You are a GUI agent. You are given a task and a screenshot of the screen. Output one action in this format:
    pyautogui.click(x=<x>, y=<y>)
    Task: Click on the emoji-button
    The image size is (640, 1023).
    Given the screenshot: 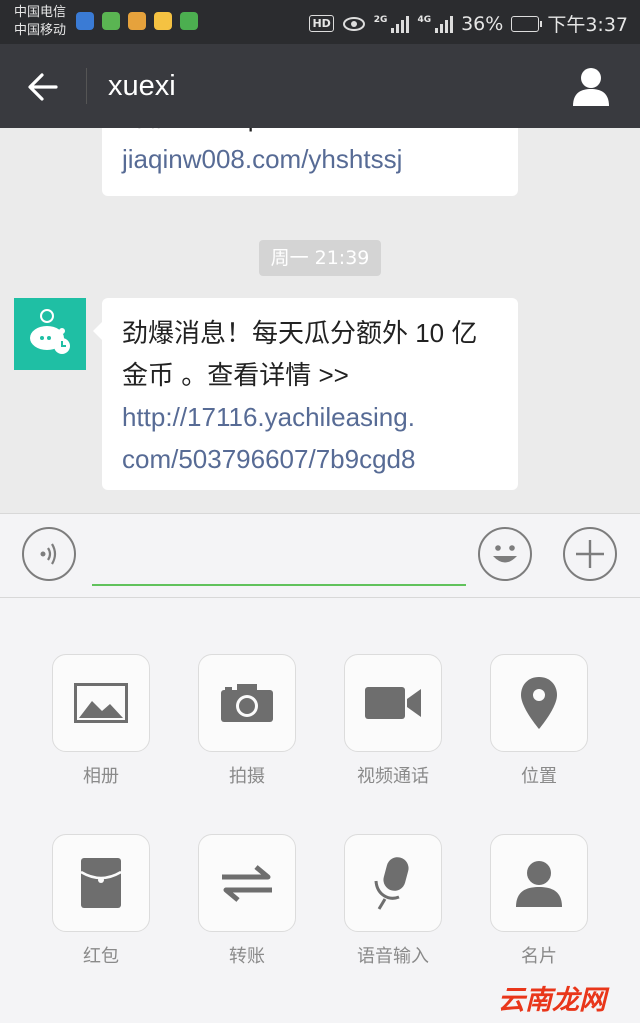 What is the action you would take?
    pyautogui.click(x=505, y=554)
    